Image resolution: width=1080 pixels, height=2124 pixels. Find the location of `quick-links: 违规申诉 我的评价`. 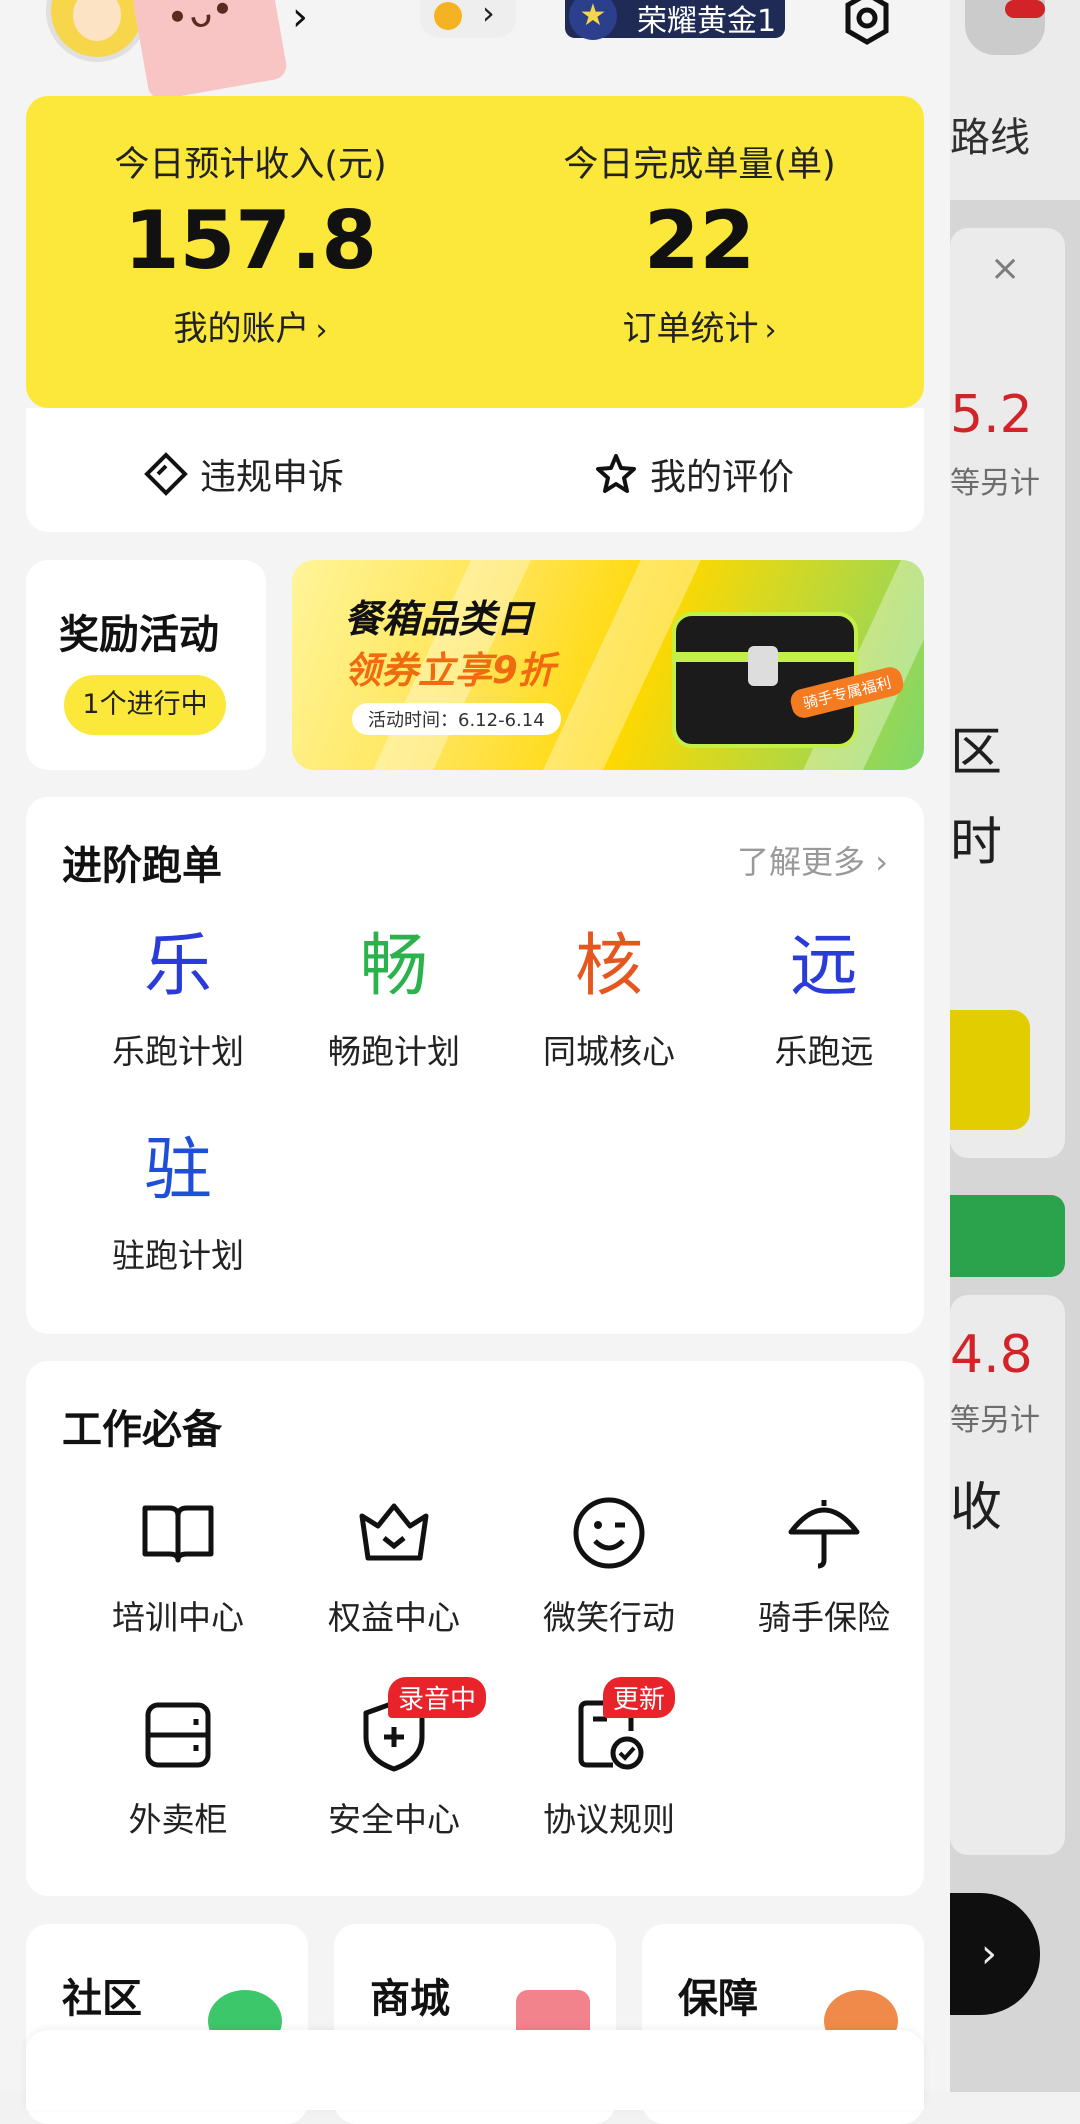

quick-links: 违规申诉 我的评价 is located at coordinates (475, 470).